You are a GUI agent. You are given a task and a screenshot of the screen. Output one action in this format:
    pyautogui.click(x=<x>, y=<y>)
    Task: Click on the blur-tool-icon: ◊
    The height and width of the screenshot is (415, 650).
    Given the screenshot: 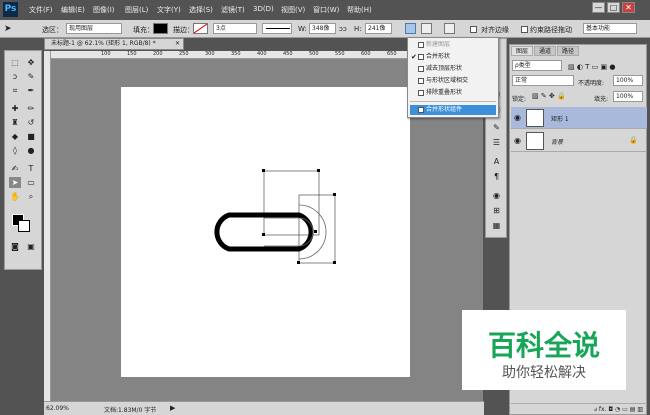 What is the action you would take?
    pyautogui.click(x=15, y=150)
    